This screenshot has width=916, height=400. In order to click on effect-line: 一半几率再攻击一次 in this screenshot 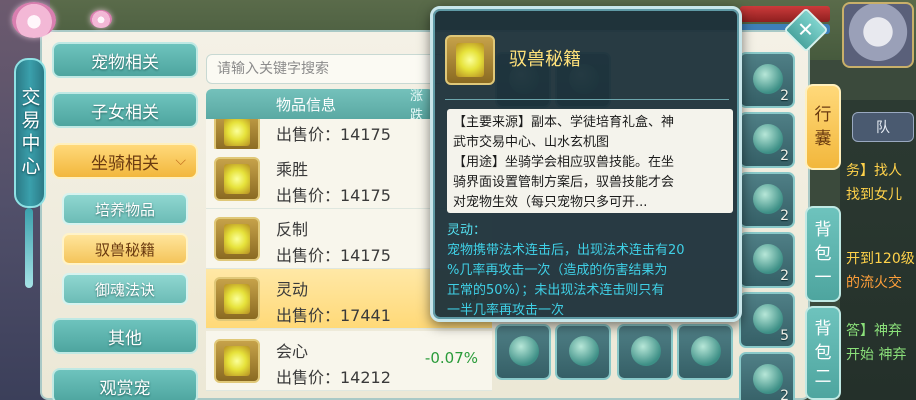, I will do `click(506, 310)`.